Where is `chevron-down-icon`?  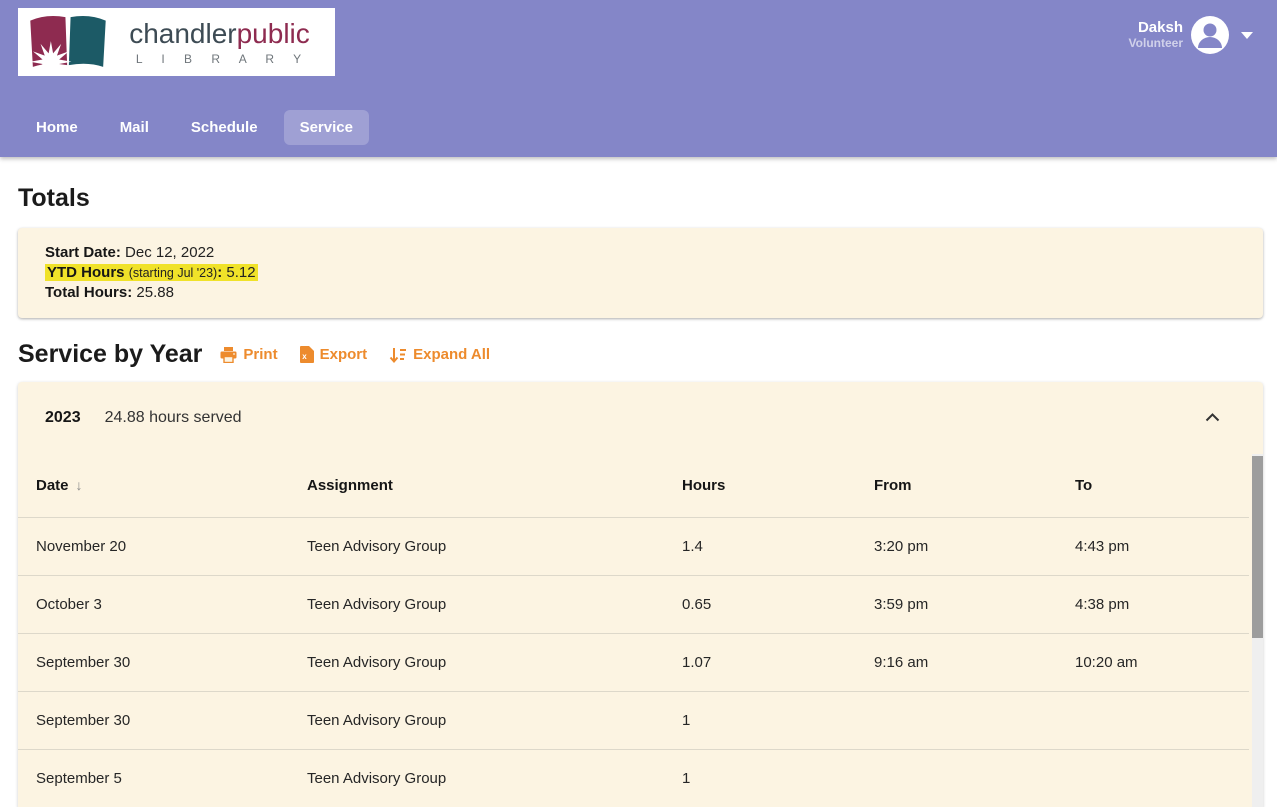
chevron-down-icon is located at coordinates (1247, 35).